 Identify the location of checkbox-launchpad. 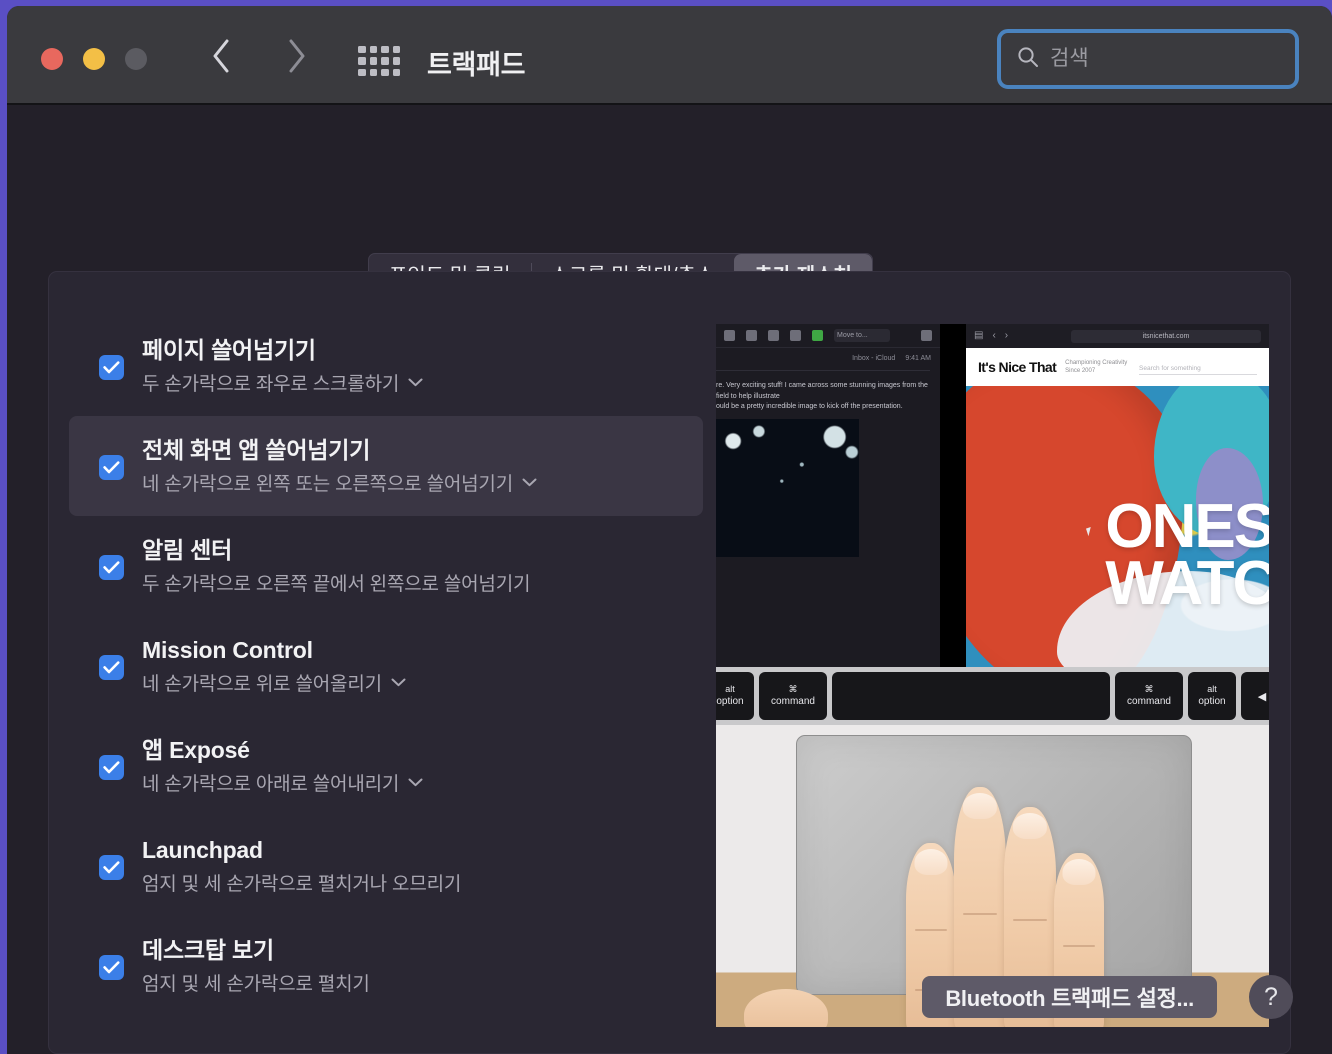
(111, 867).